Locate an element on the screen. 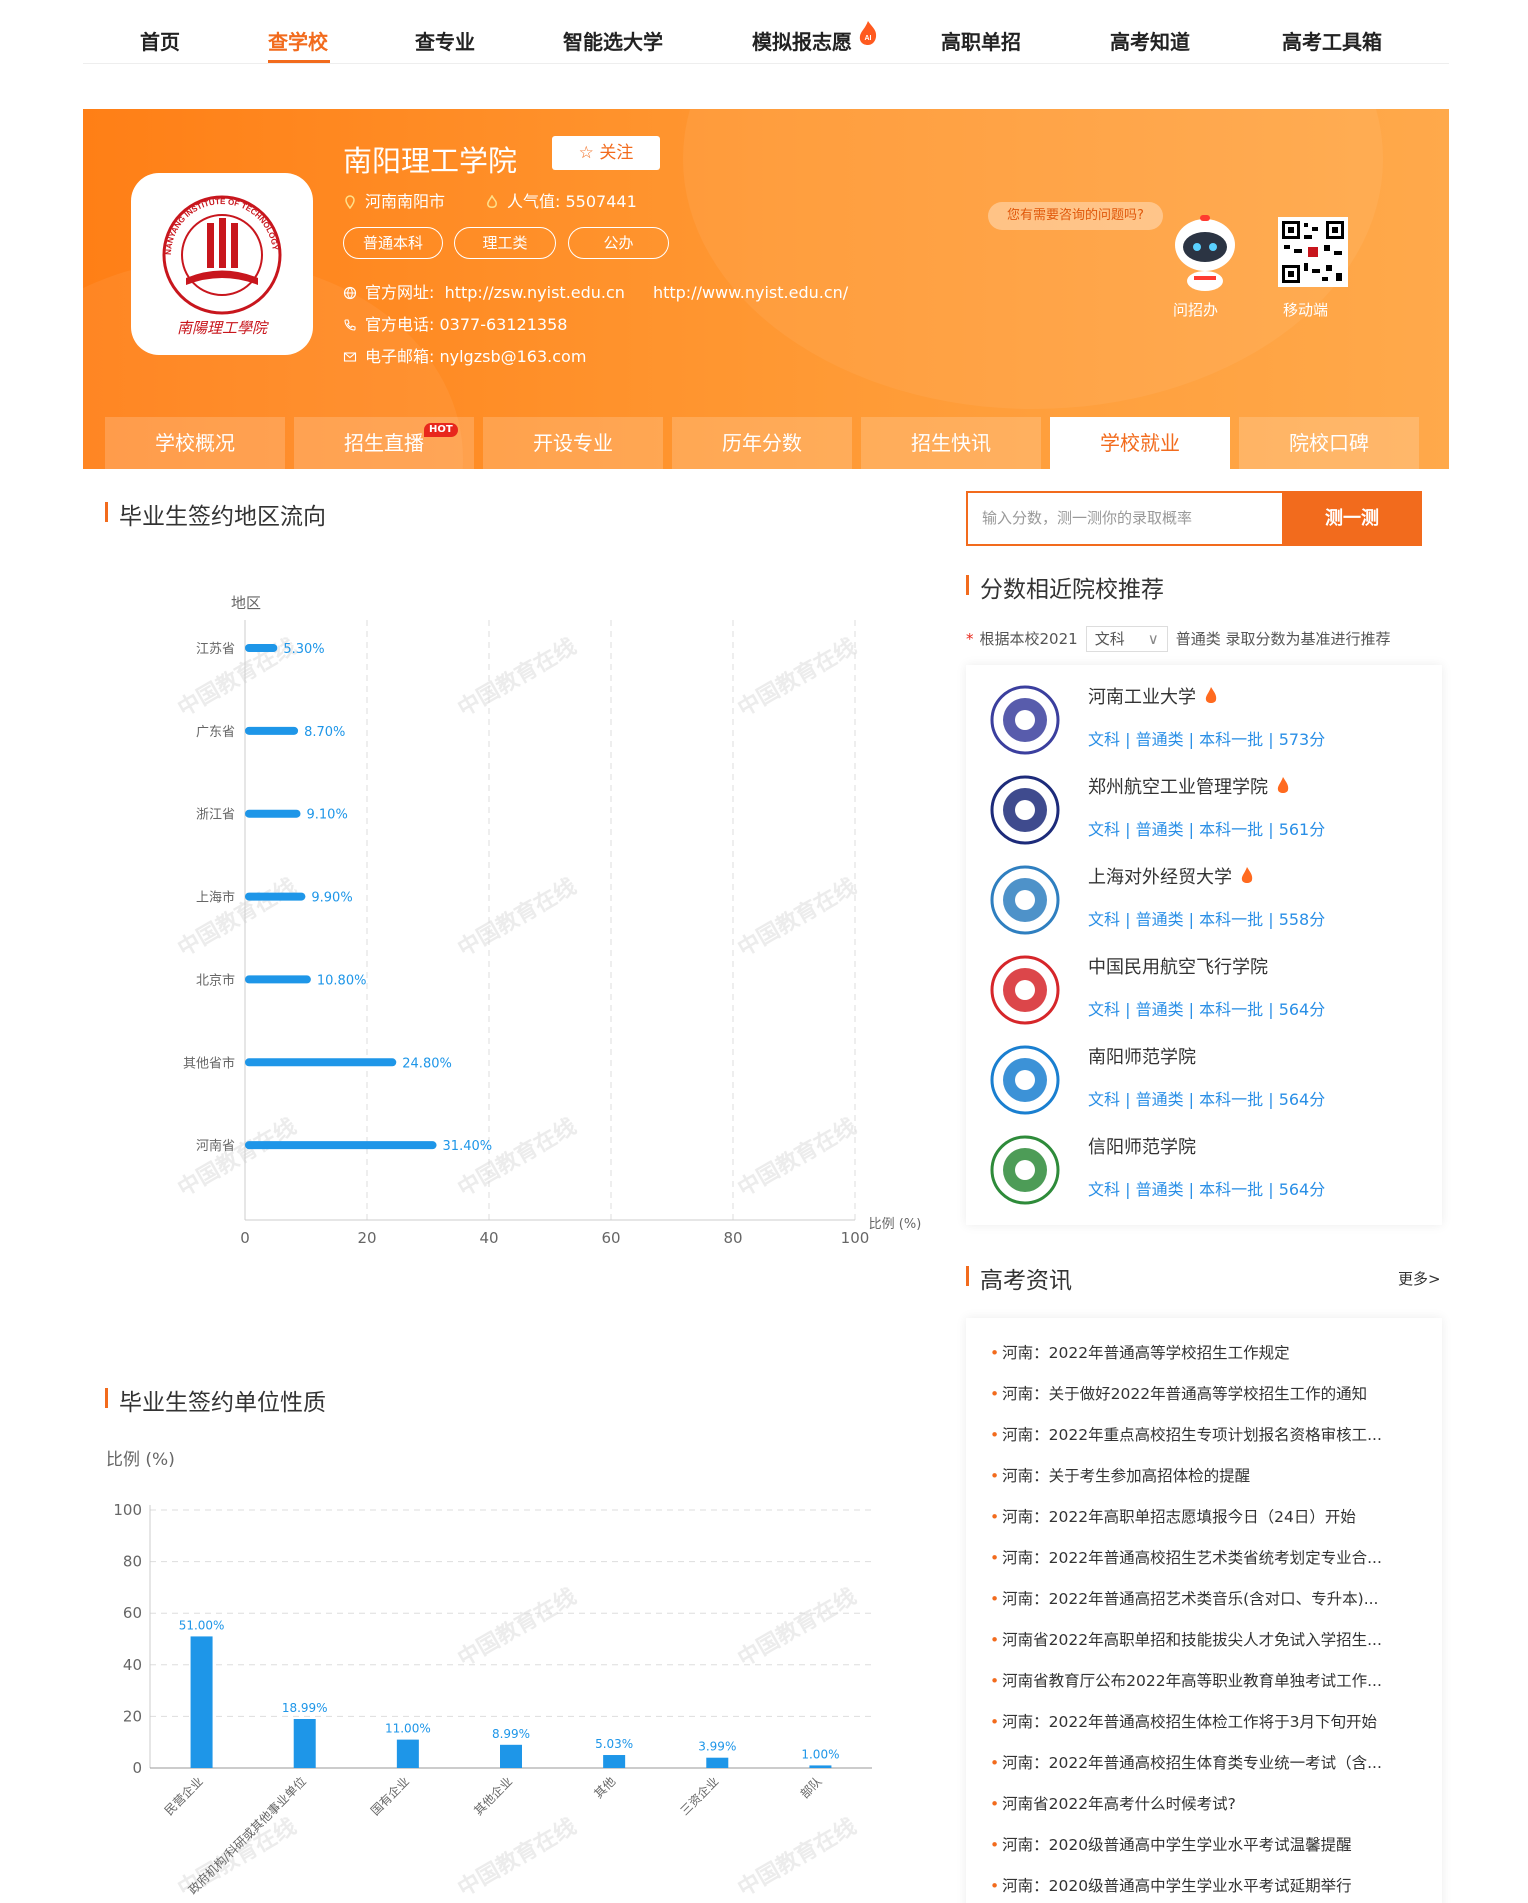 This screenshot has width=1528, height=1903. recommend-school-label: 郑州航空工业管理学院 is located at coordinates (1178, 787).